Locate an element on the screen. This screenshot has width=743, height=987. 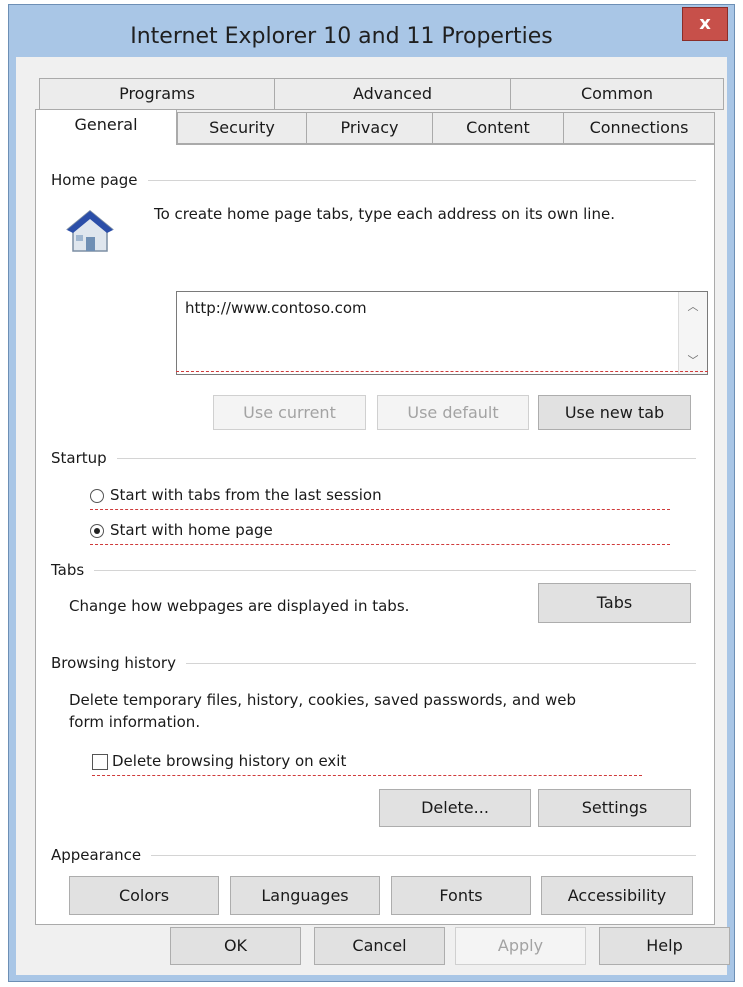
browsing-history-description-line2: form information. is located at coordinates (135, 722).